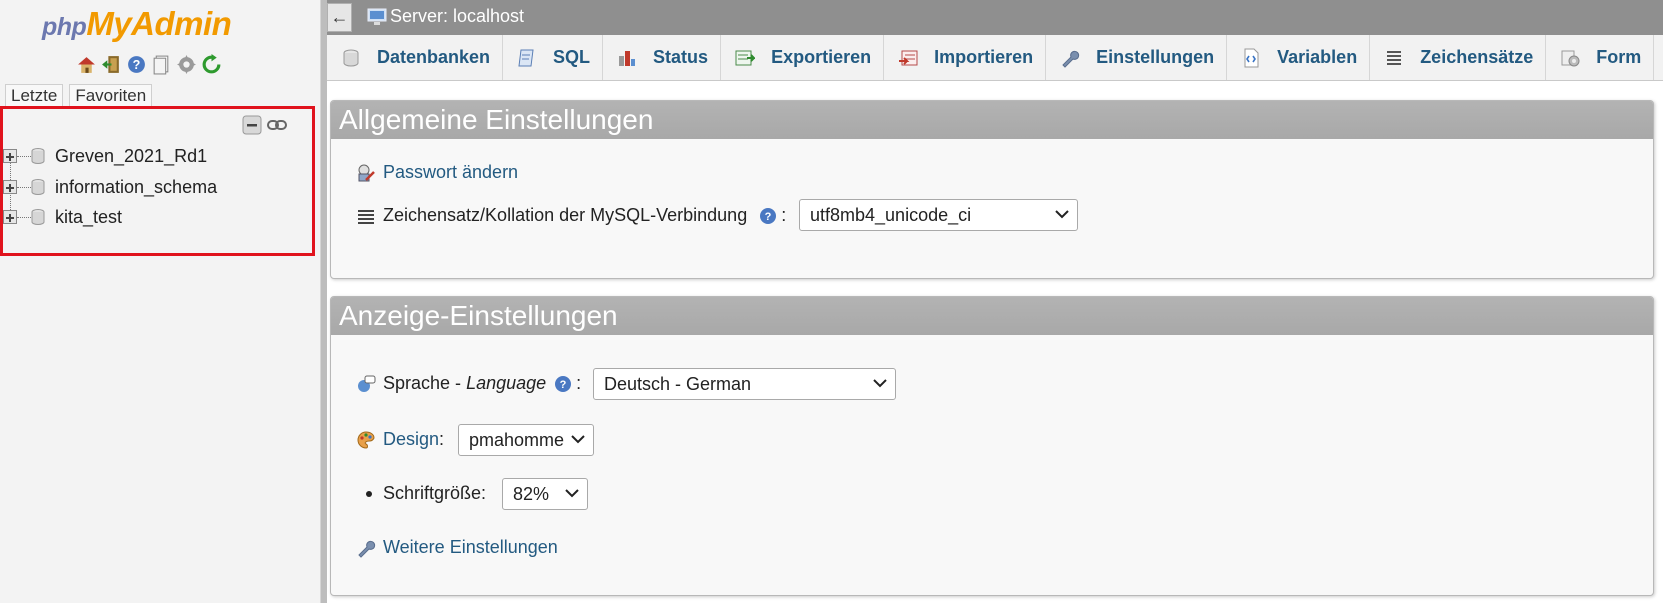  I want to click on fontsize-row: Schriftgröße:, so click(426, 493).